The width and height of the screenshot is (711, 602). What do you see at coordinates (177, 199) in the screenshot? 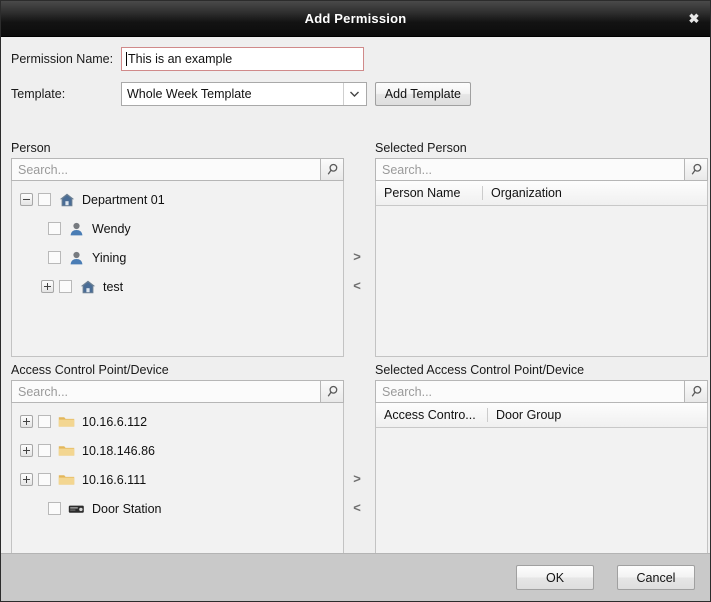
I see `tree-node-department-01: Department 01` at bounding box center [177, 199].